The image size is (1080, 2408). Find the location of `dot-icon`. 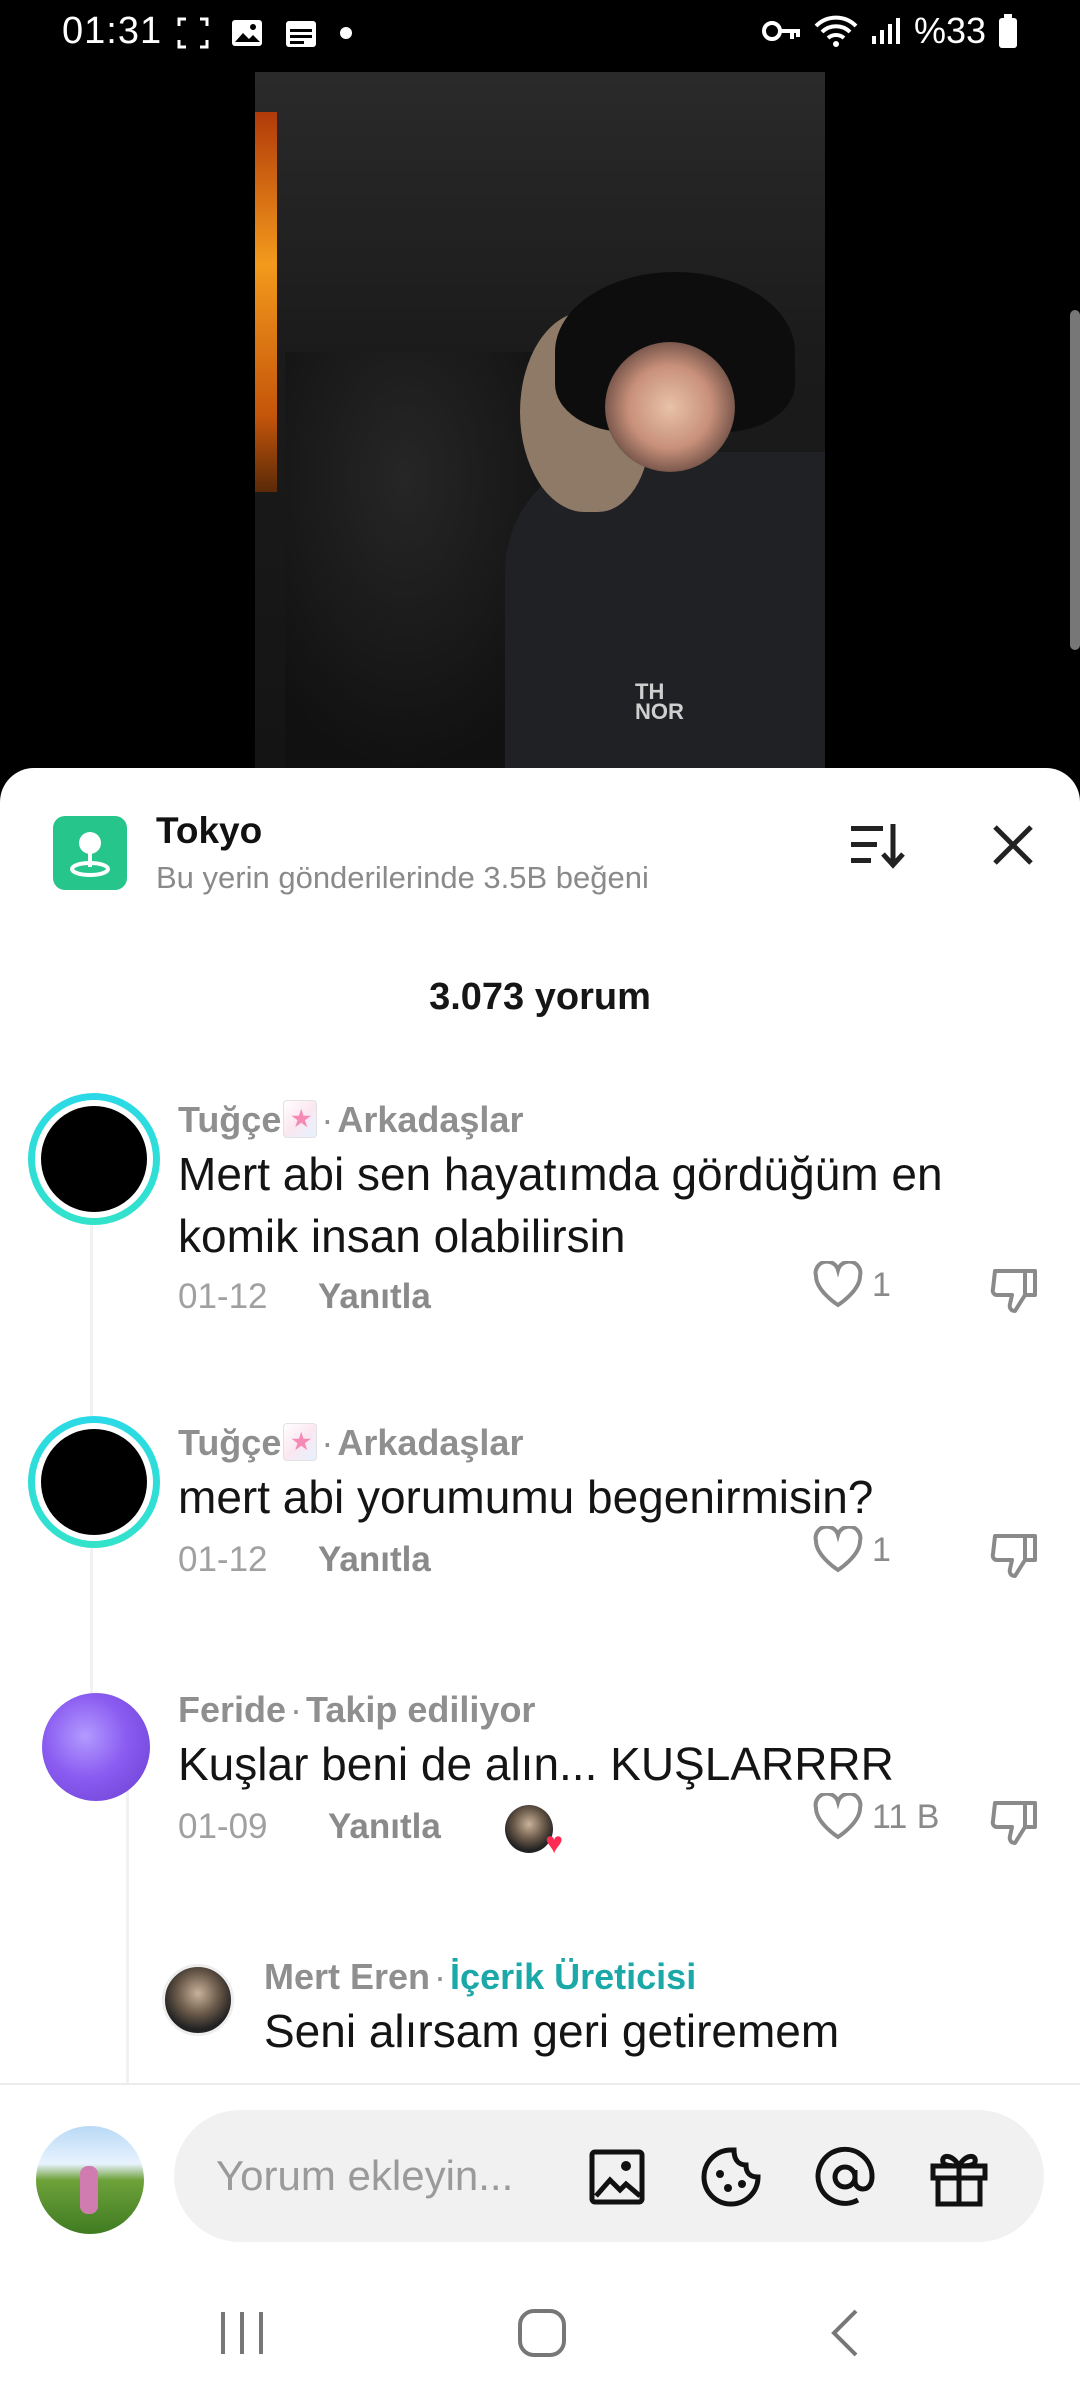

dot-icon is located at coordinates (346, 33).